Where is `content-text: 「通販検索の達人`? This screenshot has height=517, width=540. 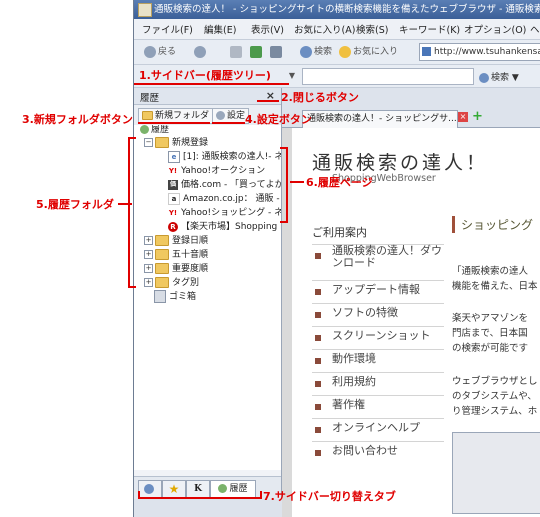 content-text: 「通販検索の達人 is located at coordinates (490, 271).